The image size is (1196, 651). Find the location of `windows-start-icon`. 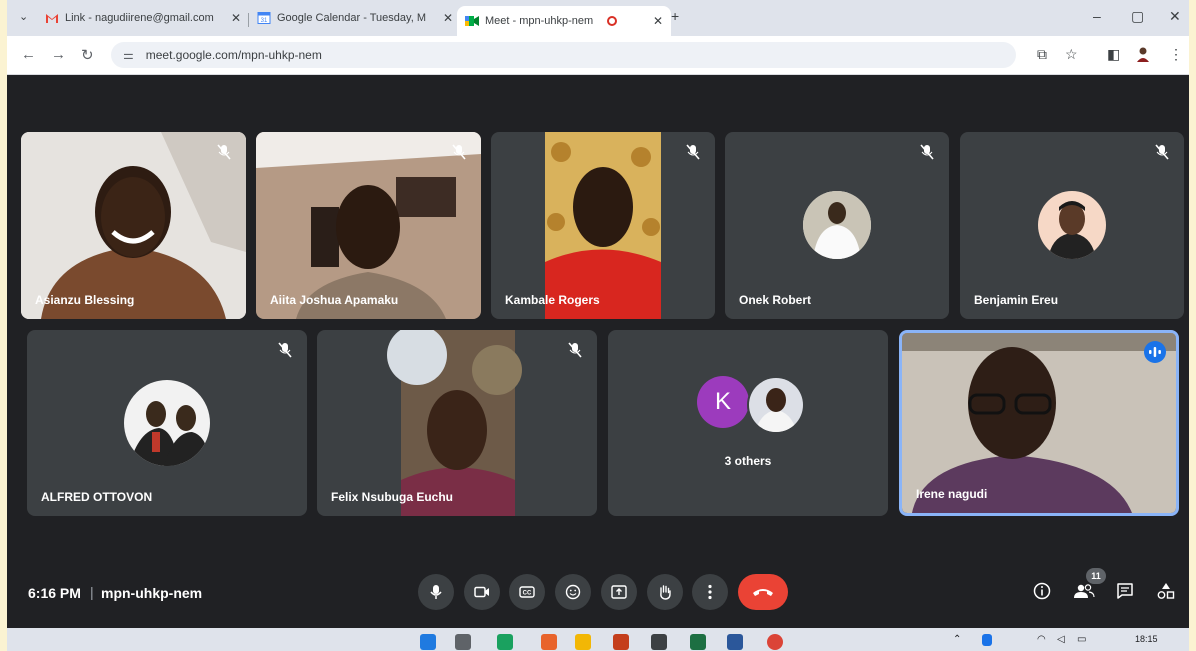

windows-start-icon is located at coordinates (428, 642).